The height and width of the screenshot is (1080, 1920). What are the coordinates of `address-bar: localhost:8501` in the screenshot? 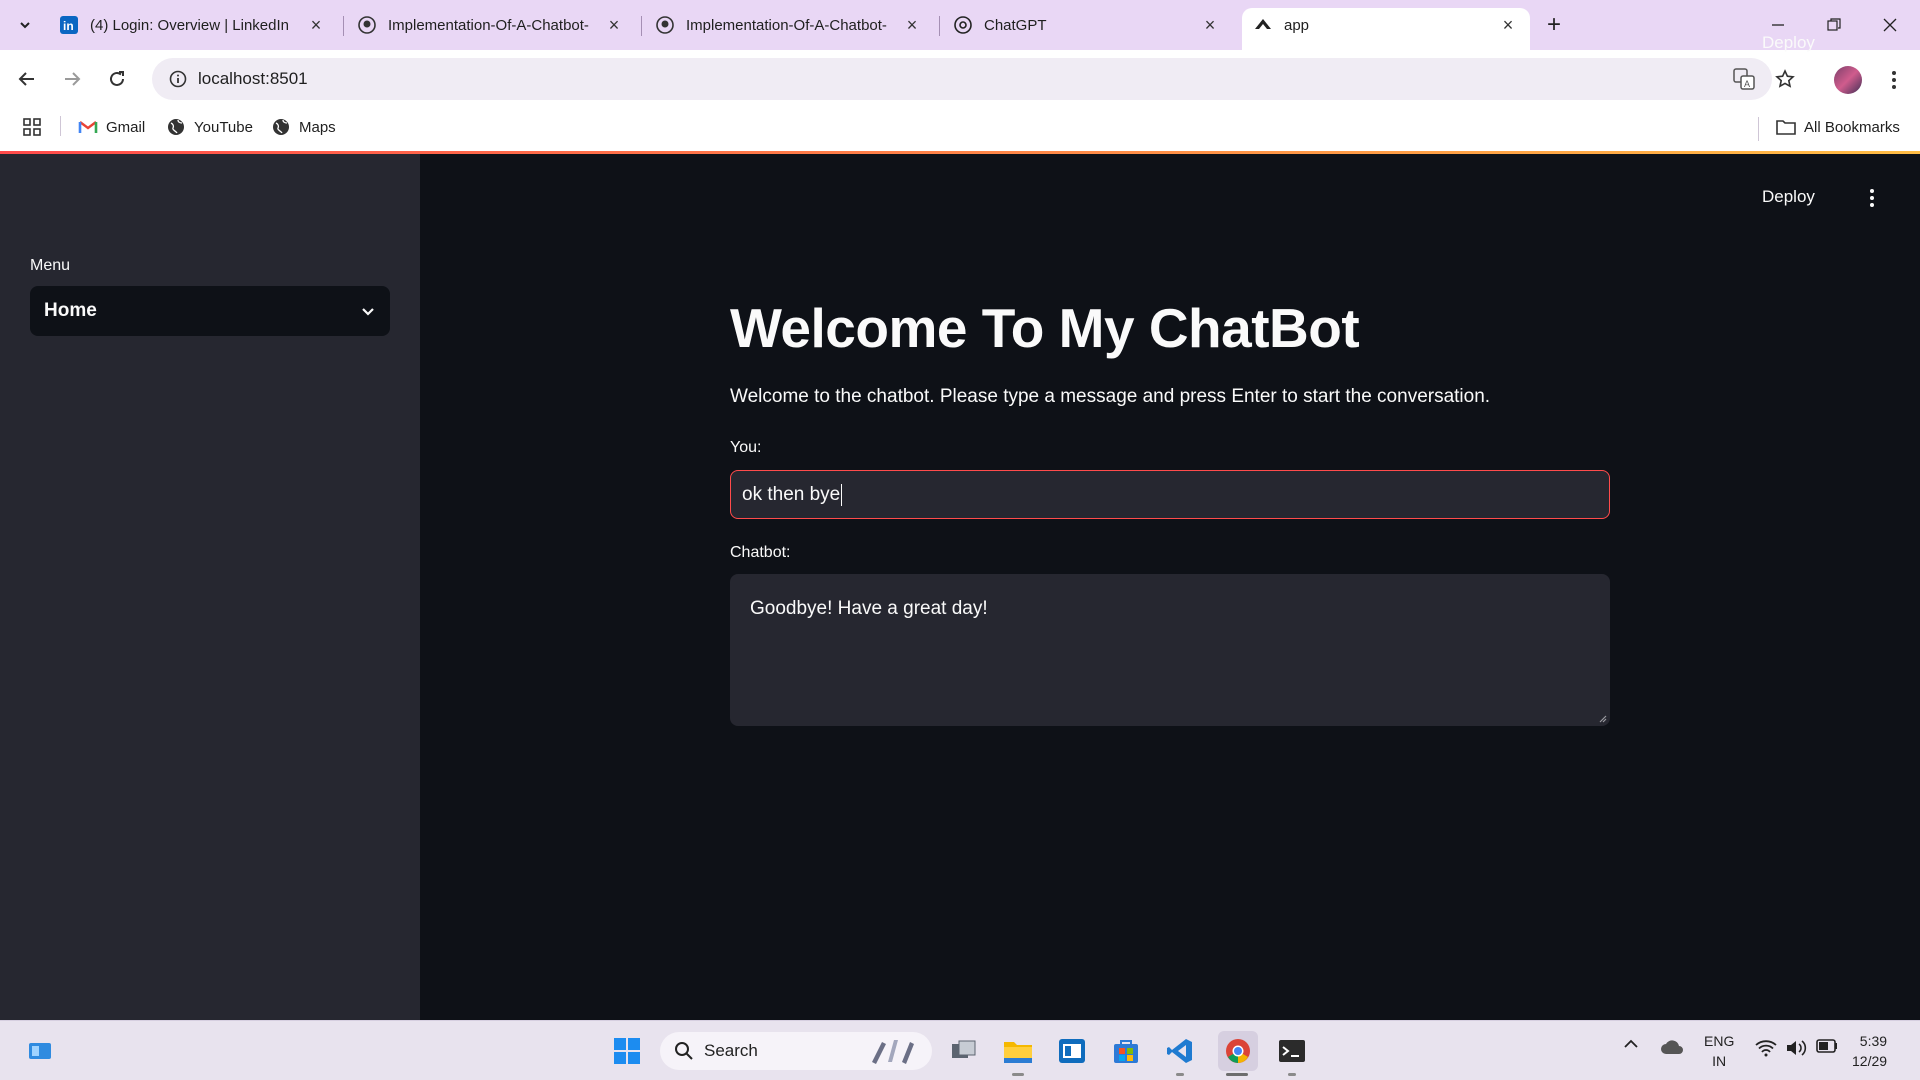 It's located at (962, 79).